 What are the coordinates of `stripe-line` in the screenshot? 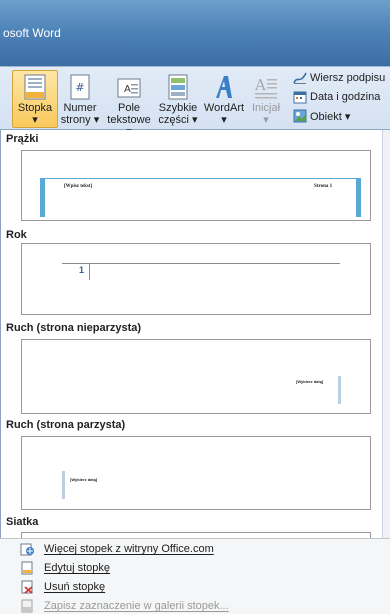 It's located at (199, 178).